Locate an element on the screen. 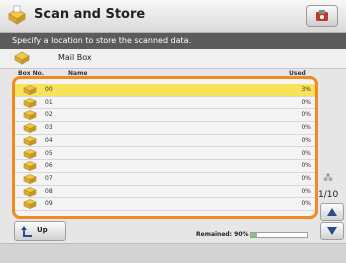 Image resolution: width=346 pixels, height=263 pixels. box-number: 05 is located at coordinates (49, 153).